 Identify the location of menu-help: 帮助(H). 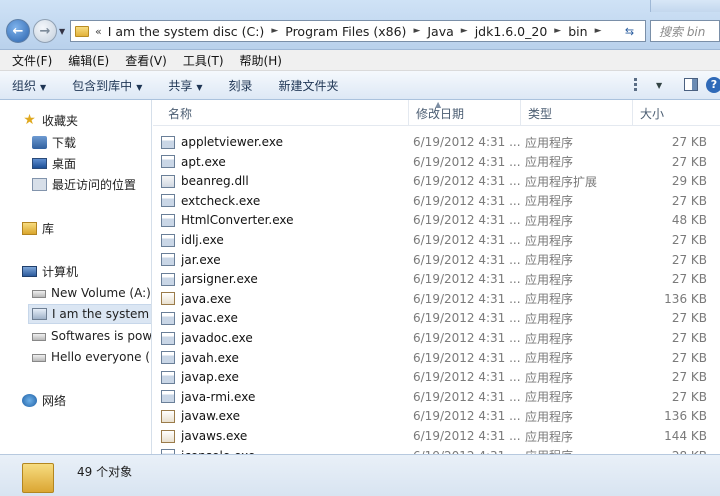
(261, 60).